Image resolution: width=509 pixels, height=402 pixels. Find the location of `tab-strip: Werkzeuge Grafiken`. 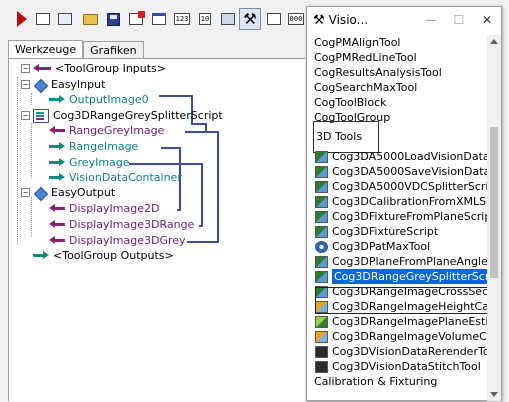

tab-strip: Werkzeuge Grafiken is located at coordinates (76, 49).